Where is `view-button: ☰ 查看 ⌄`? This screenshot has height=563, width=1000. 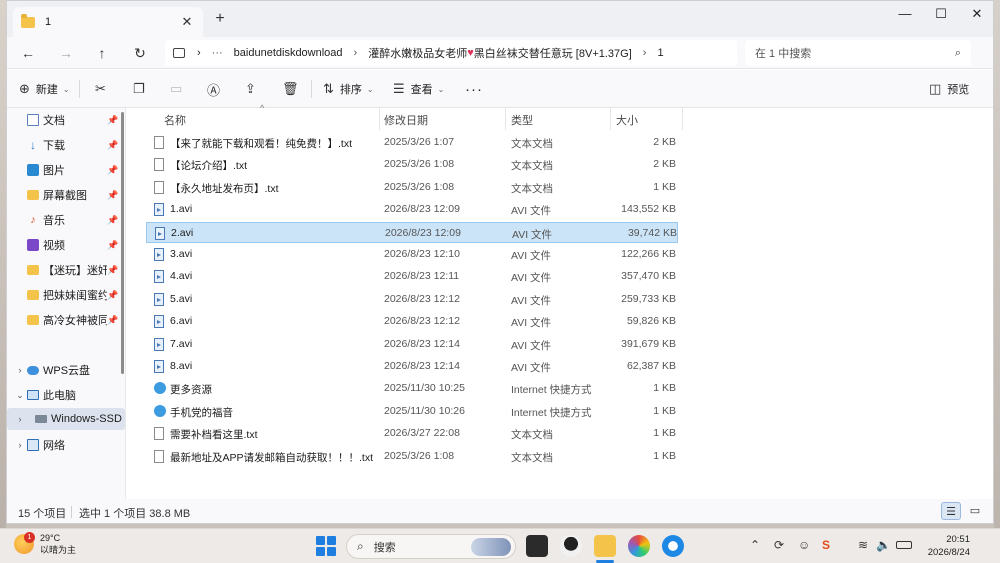
view-button: ☰ 查看 ⌄ is located at coordinates (418, 89).